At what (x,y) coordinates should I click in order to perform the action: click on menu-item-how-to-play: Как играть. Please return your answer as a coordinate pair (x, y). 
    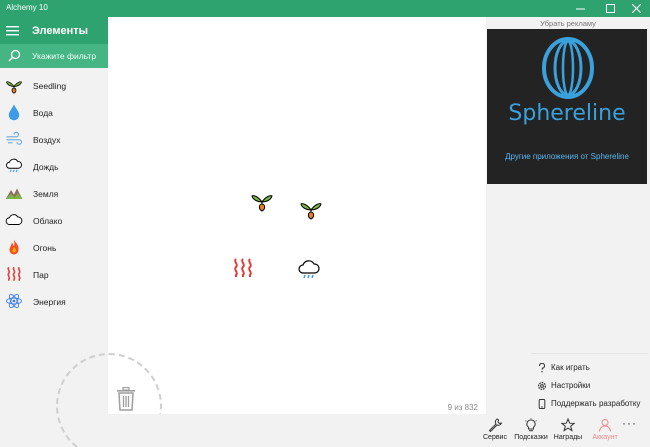
    Looking at the image, I should click on (589, 368).